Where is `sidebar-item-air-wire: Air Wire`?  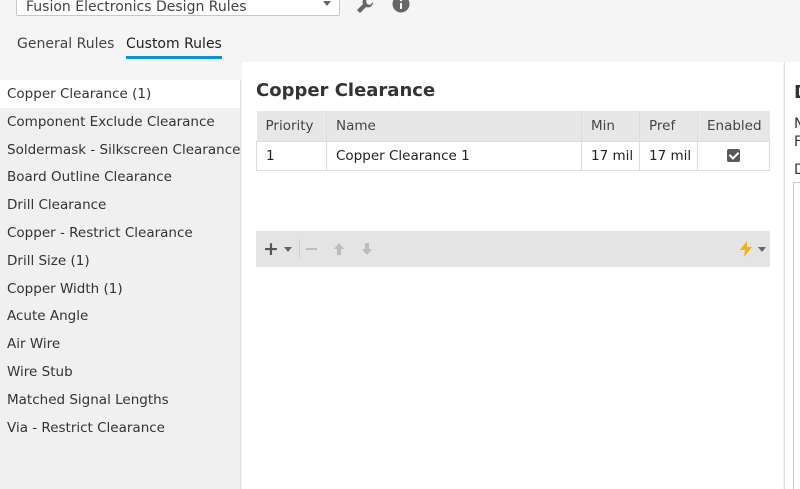 sidebar-item-air-wire: Air Wire is located at coordinates (120, 344).